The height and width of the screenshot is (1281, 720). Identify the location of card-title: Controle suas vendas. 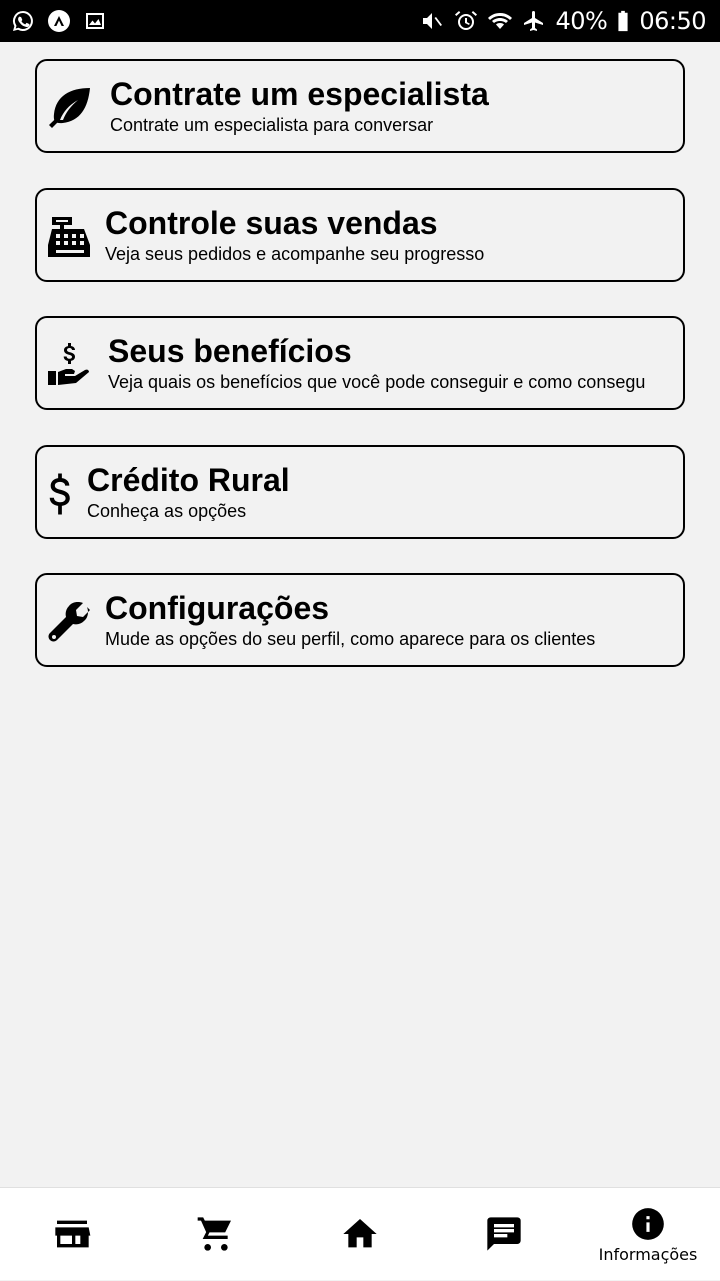
(271, 223).